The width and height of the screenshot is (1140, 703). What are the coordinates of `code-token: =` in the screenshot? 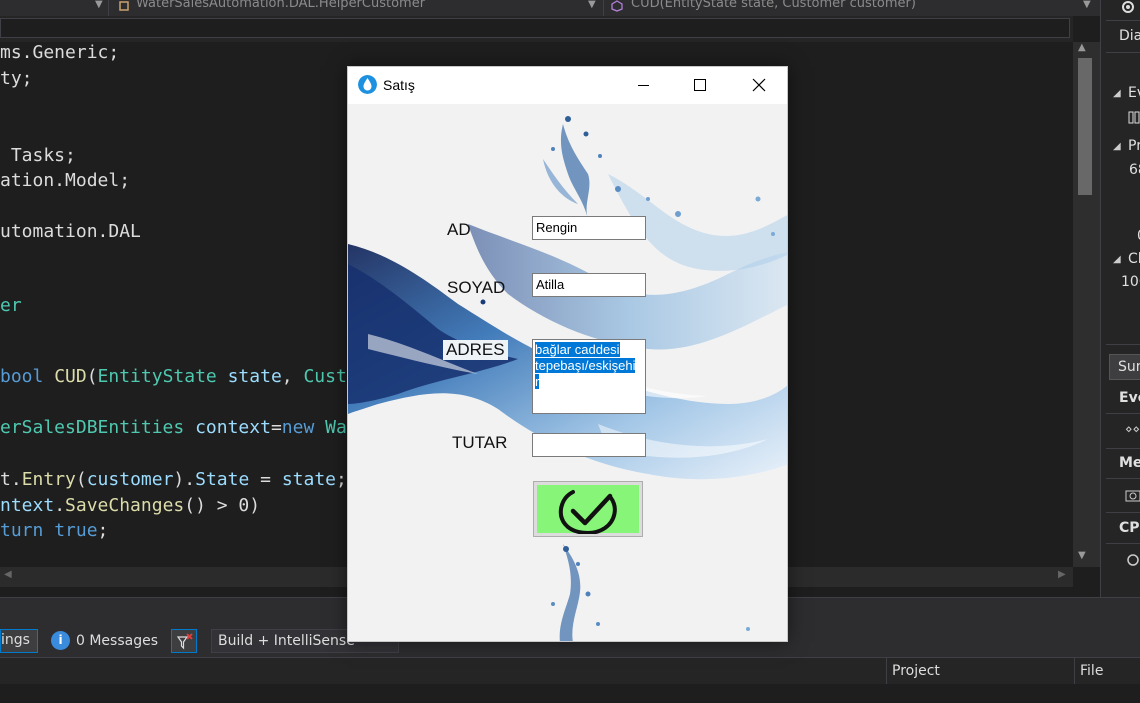 It's located at (276, 427).